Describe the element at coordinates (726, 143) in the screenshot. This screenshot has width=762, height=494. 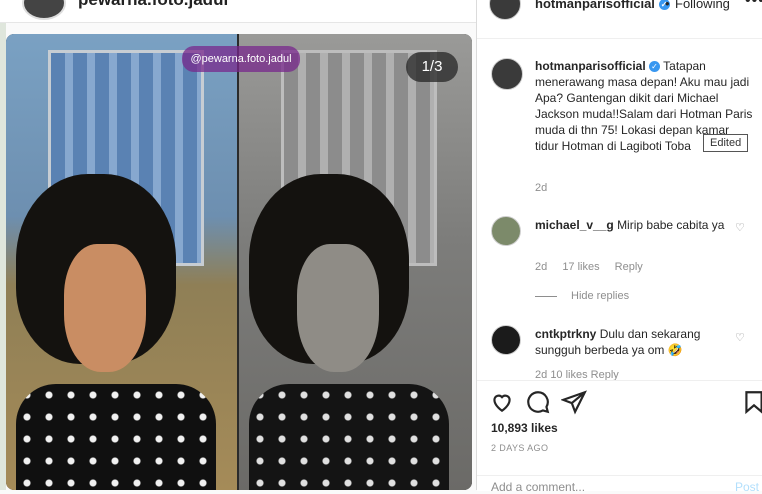
I see `edited-tooltip: Edited` at that location.